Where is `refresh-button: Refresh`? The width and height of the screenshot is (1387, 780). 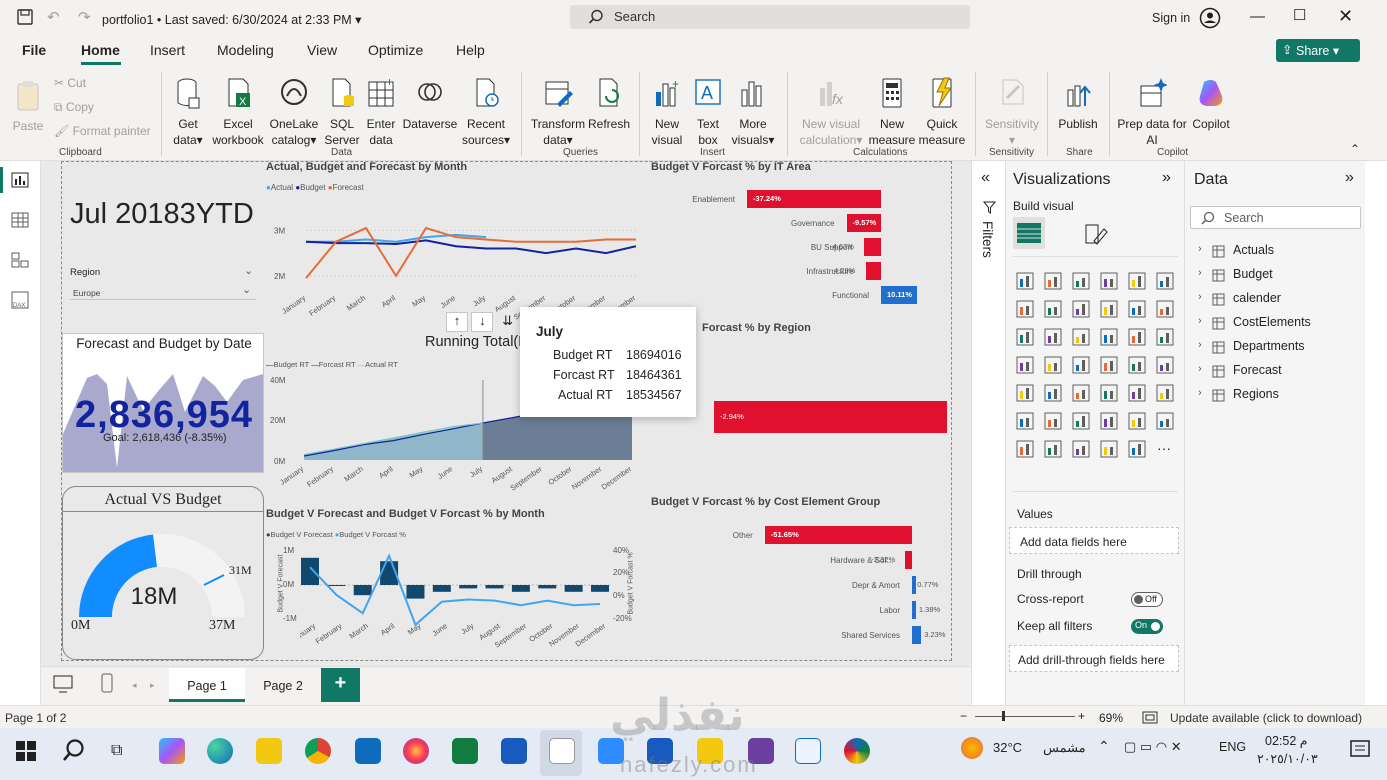
refresh-button: Refresh is located at coordinates (609, 104).